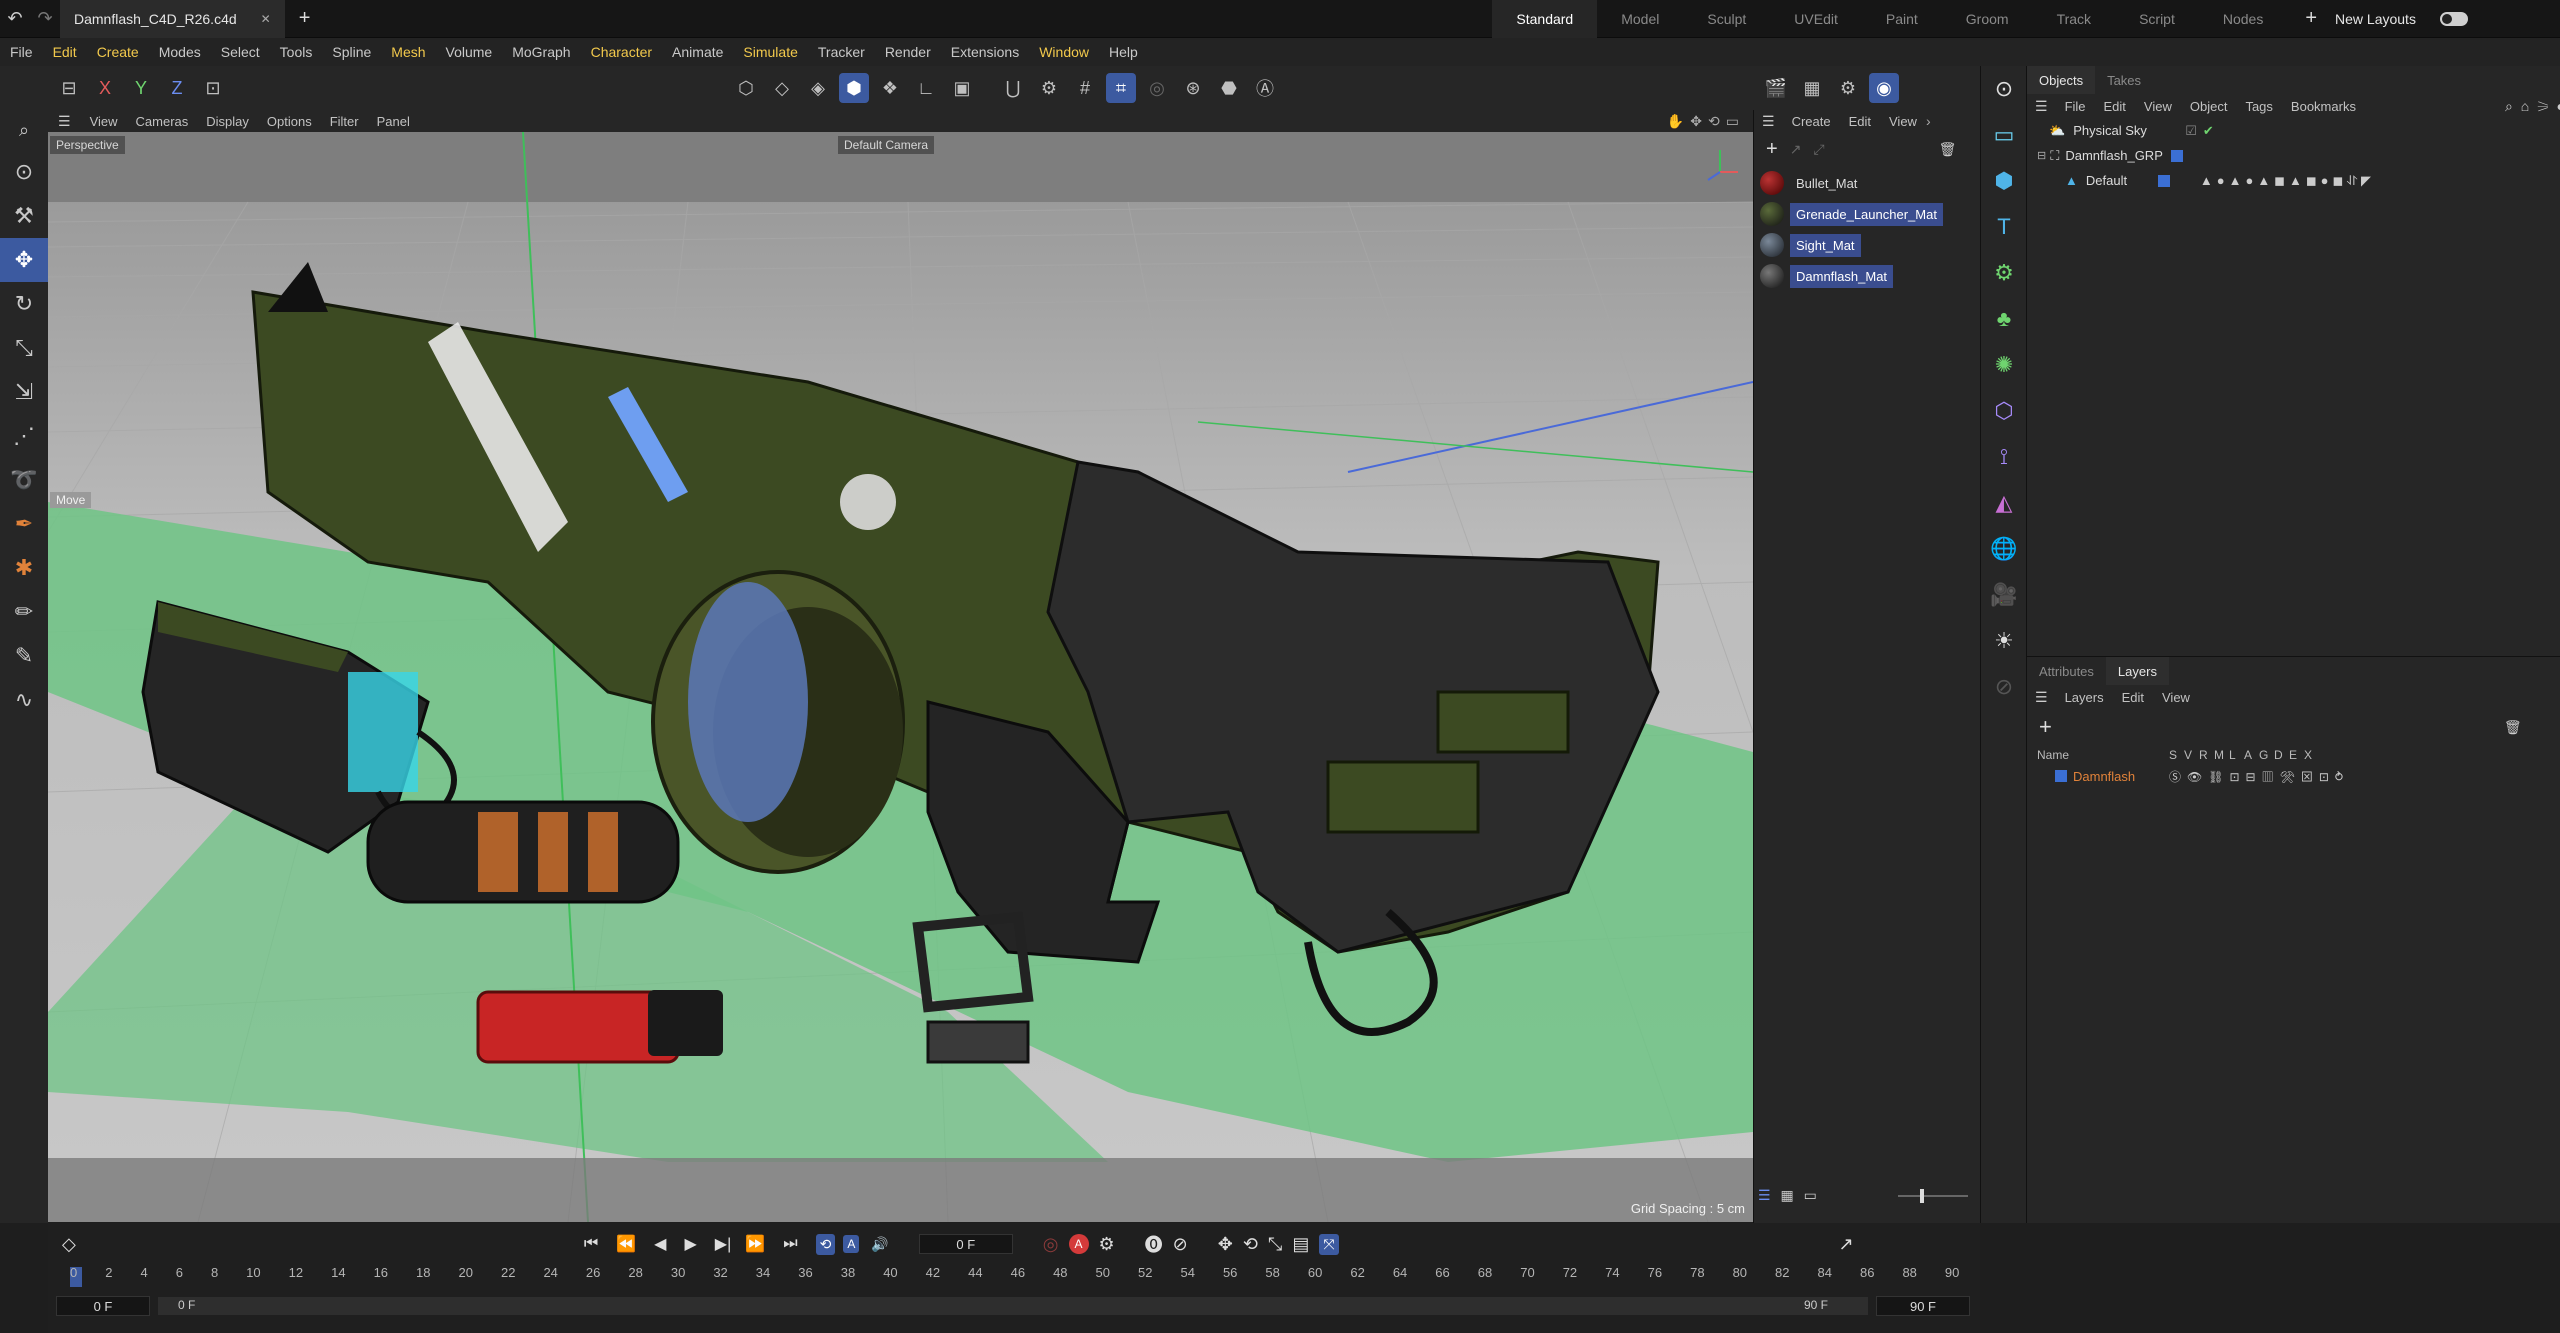  I want to click on layer-menu-edit: Edit, so click(2133, 697).